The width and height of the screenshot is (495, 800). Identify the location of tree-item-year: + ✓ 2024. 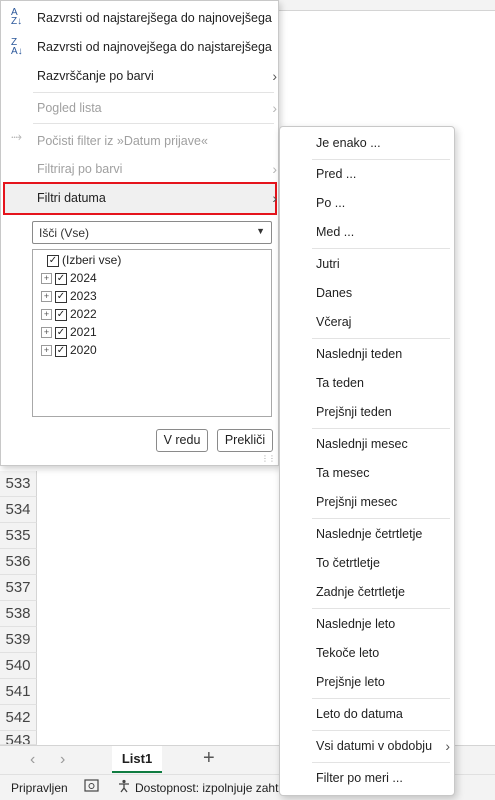
(69, 278).